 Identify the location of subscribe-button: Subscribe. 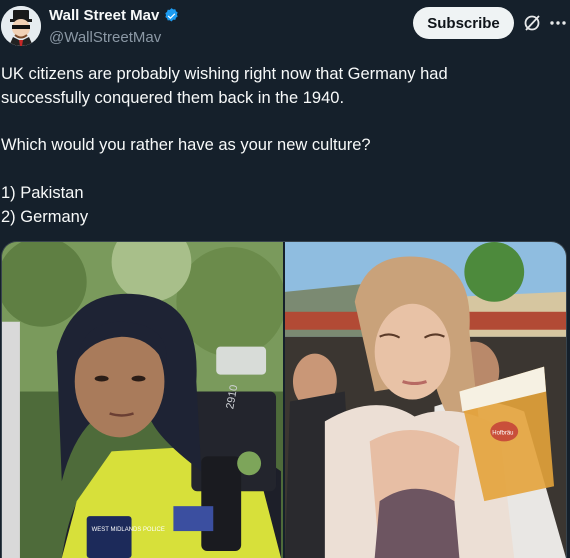
(463, 23).